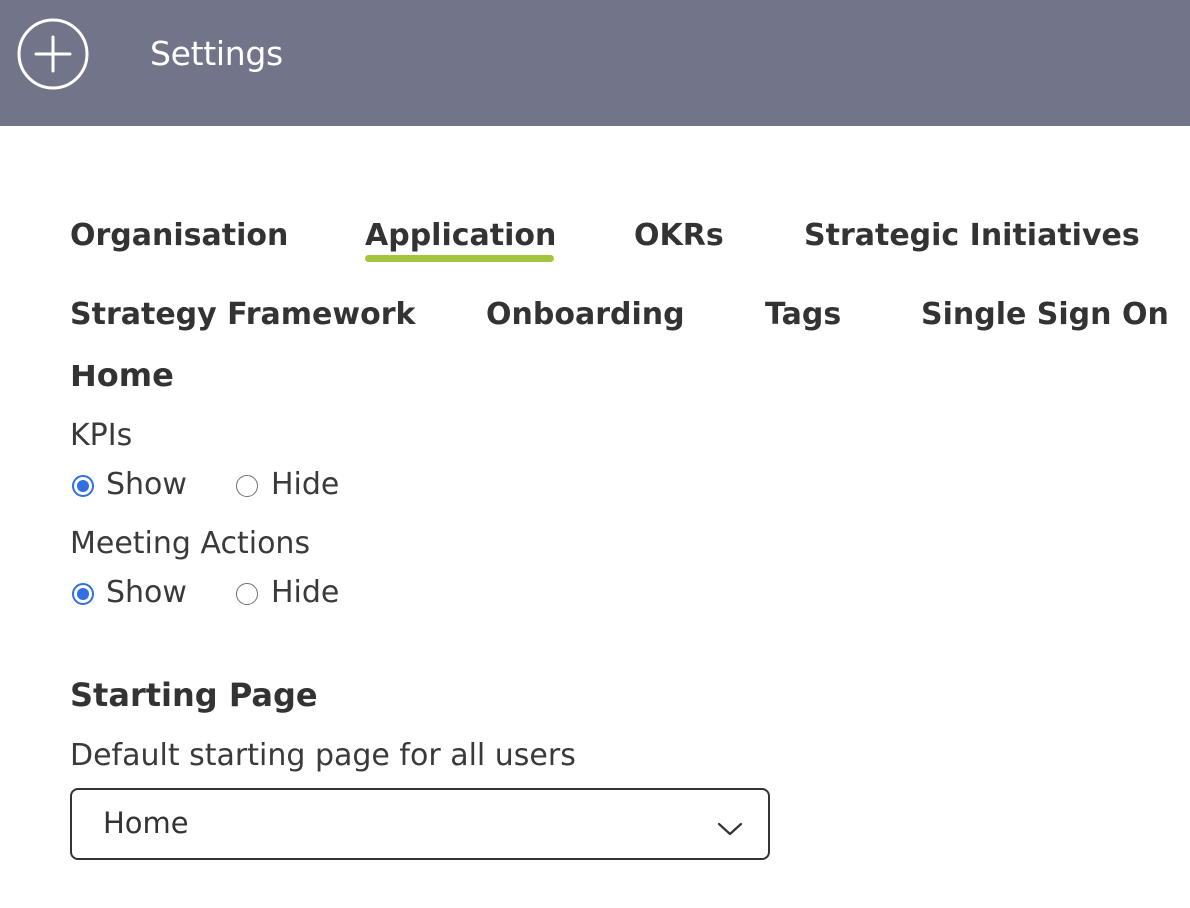 Image resolution: width=1190 pixels, height=908 pixels. What do you see at coordinates (305, 484) in the screenshot?
I see `kpis-hide-label: Hide` at bounding box center [305, 484].